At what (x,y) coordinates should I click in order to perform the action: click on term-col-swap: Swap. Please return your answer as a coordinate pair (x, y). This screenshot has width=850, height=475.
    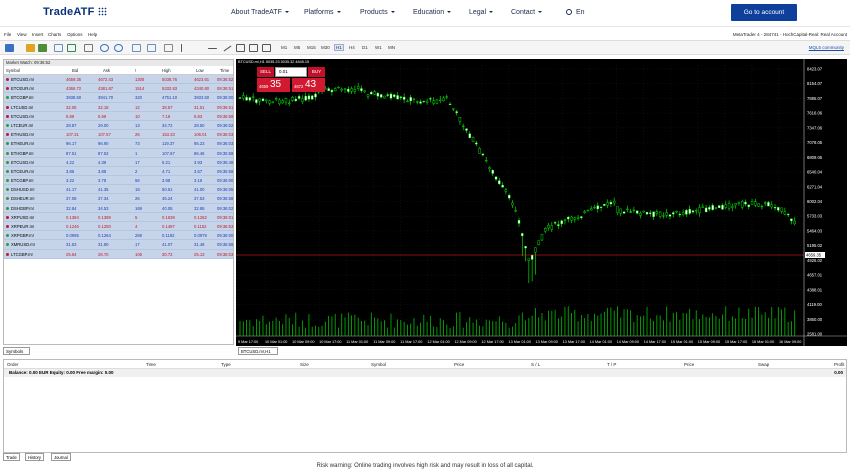
    Looking at the image, I should click on (763, 364).